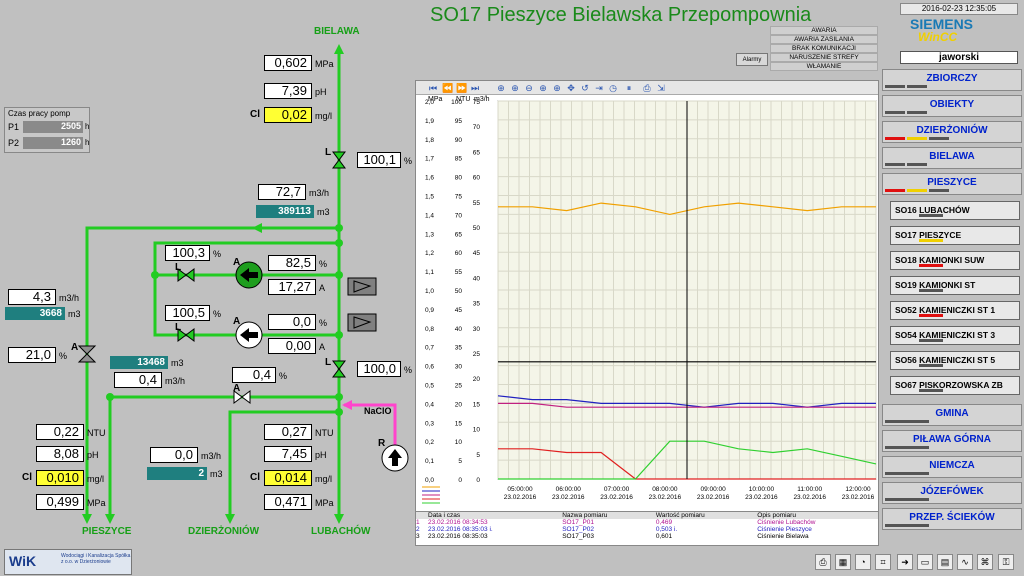 Image resolution: width=1024 pixels, height=576 pixels. Describe the element at coordinates (955, 210) in the screenshot. I see `station-button: SO16 LUBACHÓW` at that location.